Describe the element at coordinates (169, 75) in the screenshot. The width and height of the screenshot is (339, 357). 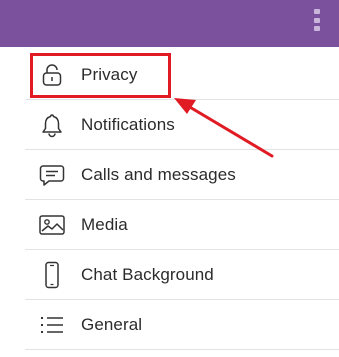
I see `settings-item-privacy: Privacy` at that location.